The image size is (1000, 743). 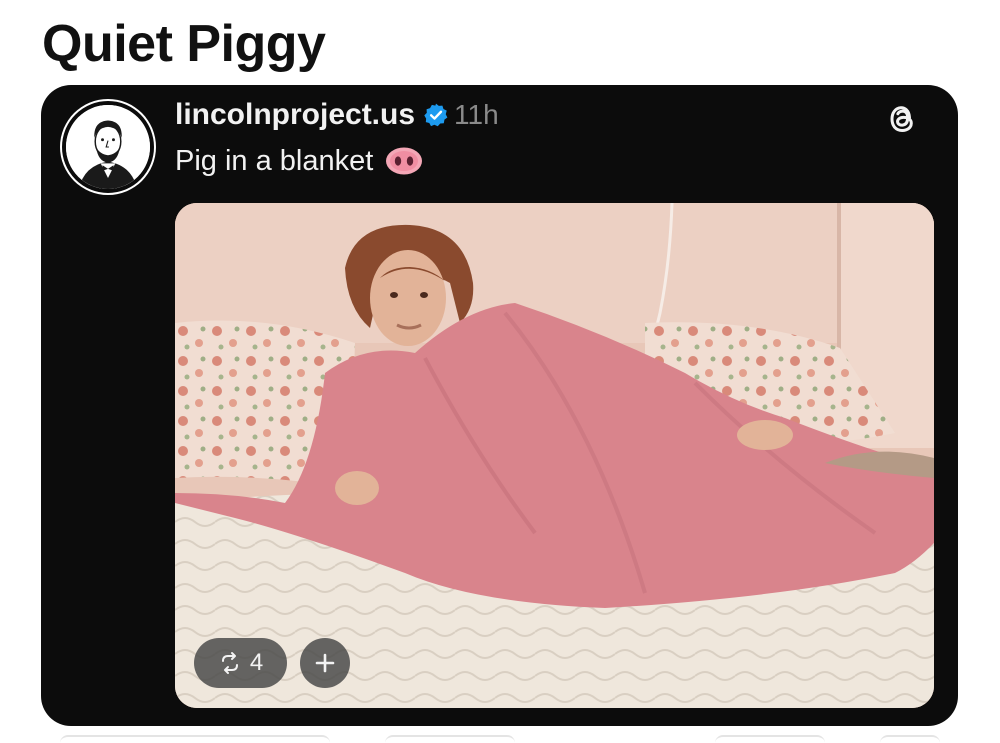 I want to click on pig-nose-icon, so click(x=404, y=161).